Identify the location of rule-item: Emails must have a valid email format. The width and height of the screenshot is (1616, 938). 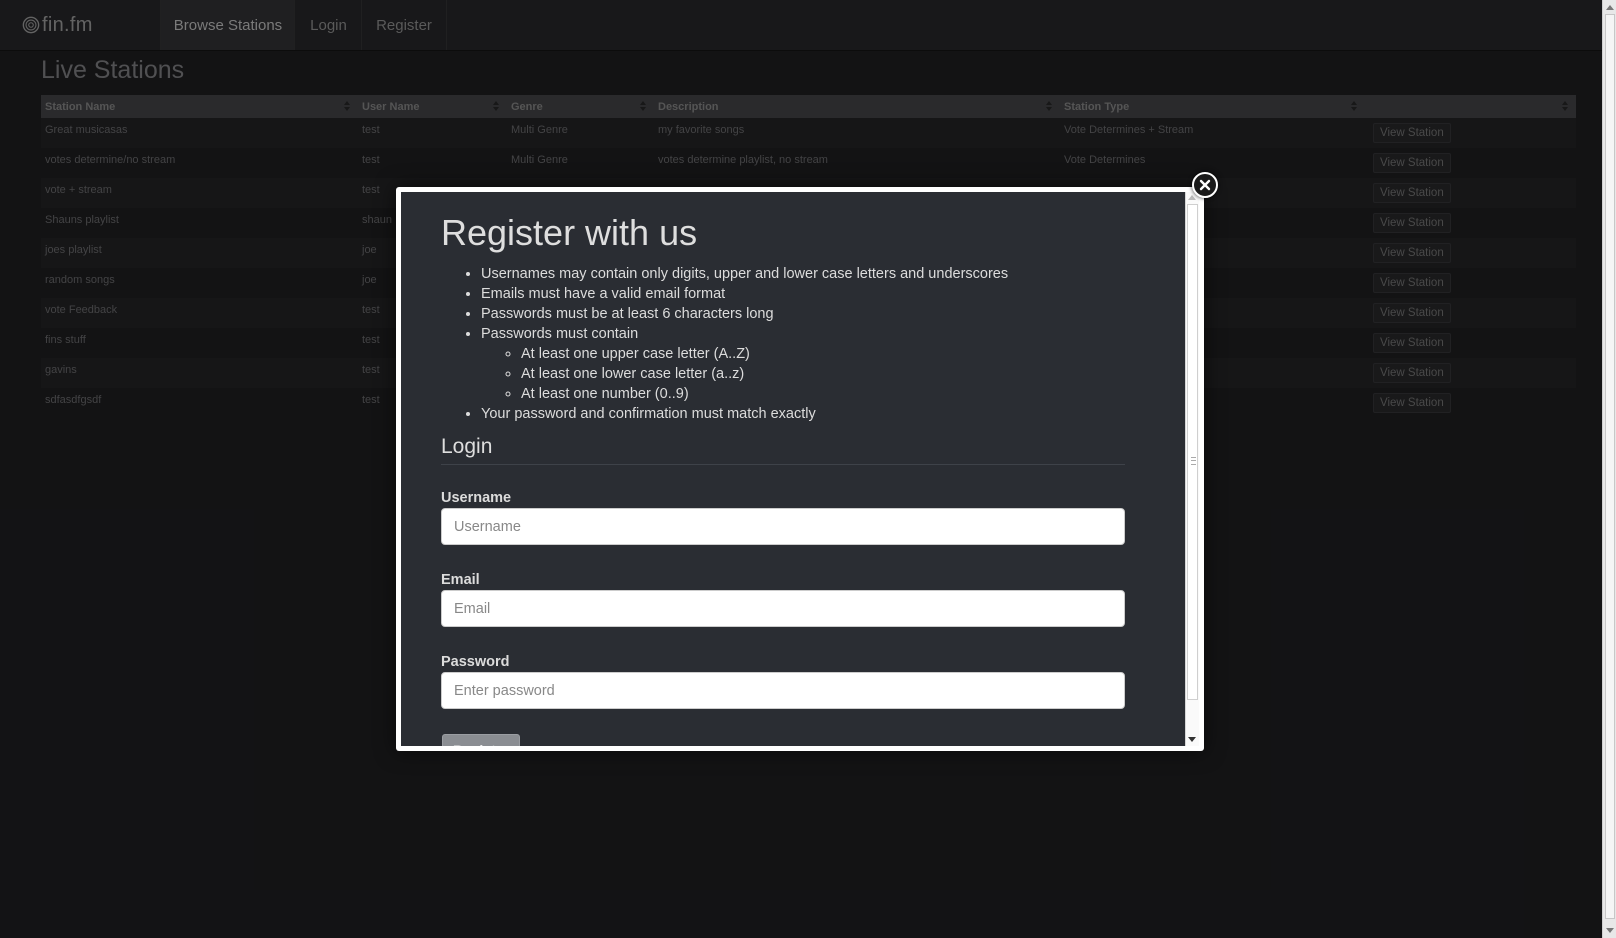
(744, 294).